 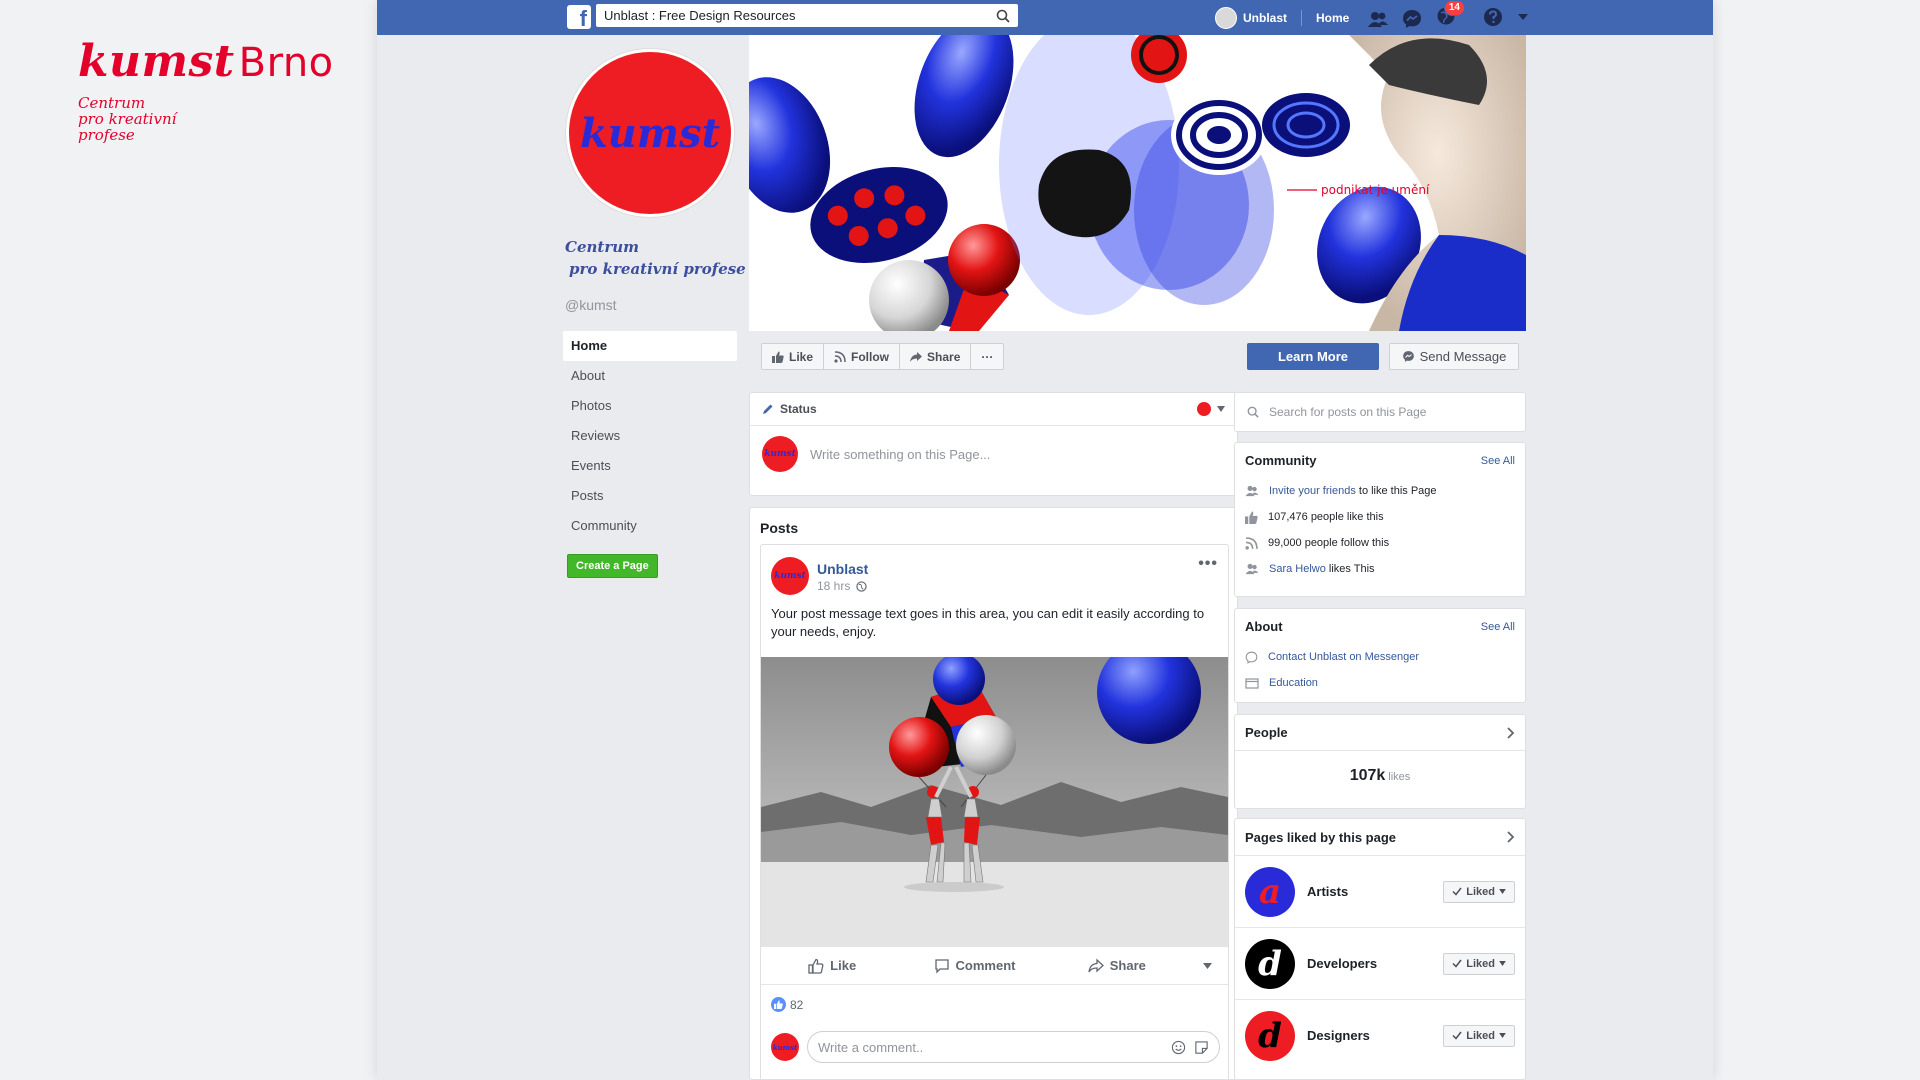 What do you see at coordinates (1380, 768) in the screenshot?
I see `people-likes-summary: 107k likes` at bounding box center [1380, 768].